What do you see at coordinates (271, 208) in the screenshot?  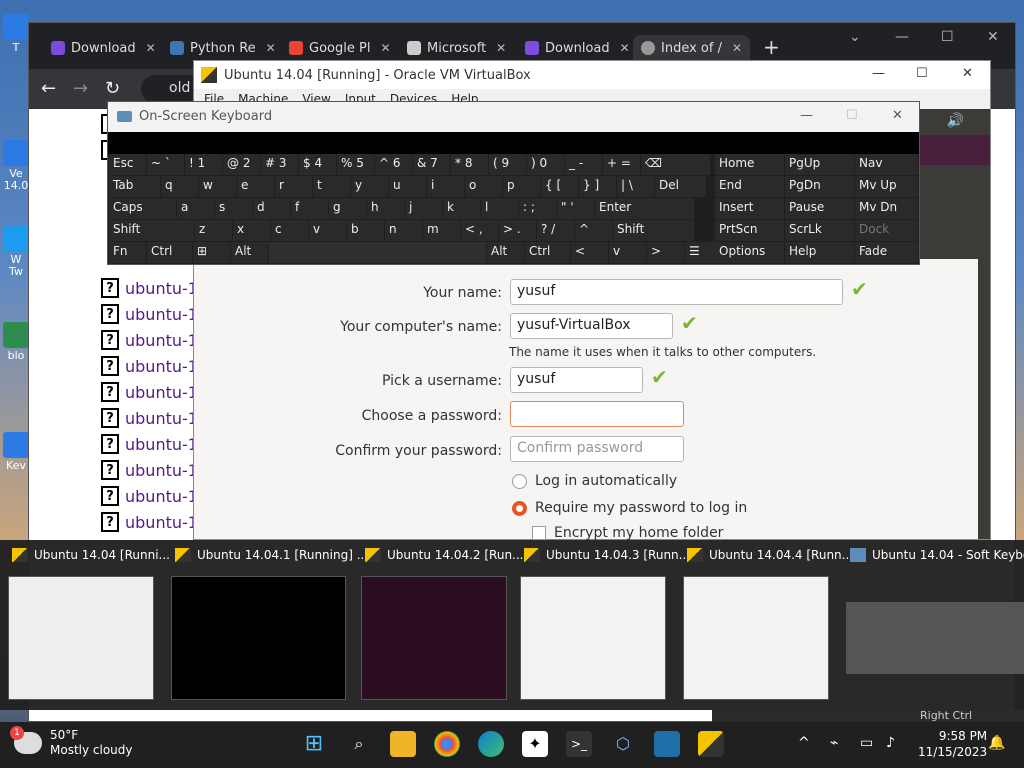 I see `osk-key: d` at bounding box center [271, 208].